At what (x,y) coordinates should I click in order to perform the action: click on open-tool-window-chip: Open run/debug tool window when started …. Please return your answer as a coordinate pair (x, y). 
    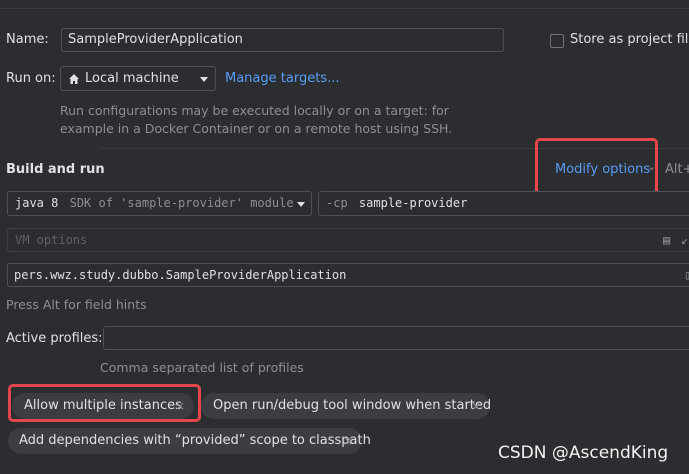
    Looking at the image, I should click on (346, 406).